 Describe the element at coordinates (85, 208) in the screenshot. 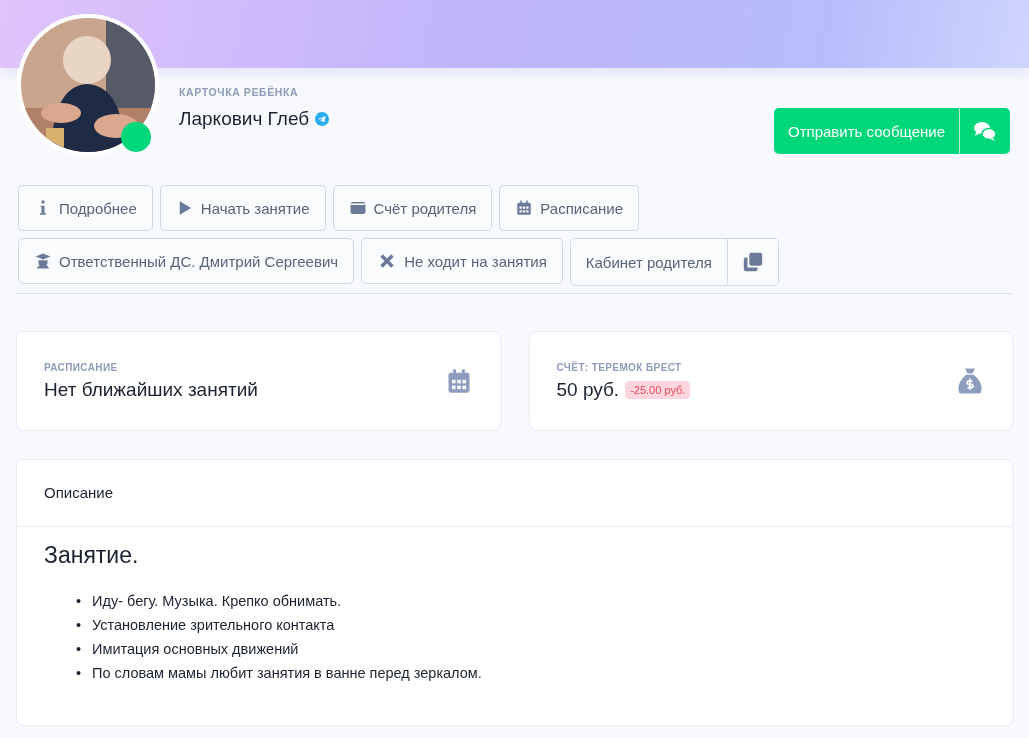

I see `action-button: Подробнее` at that location.